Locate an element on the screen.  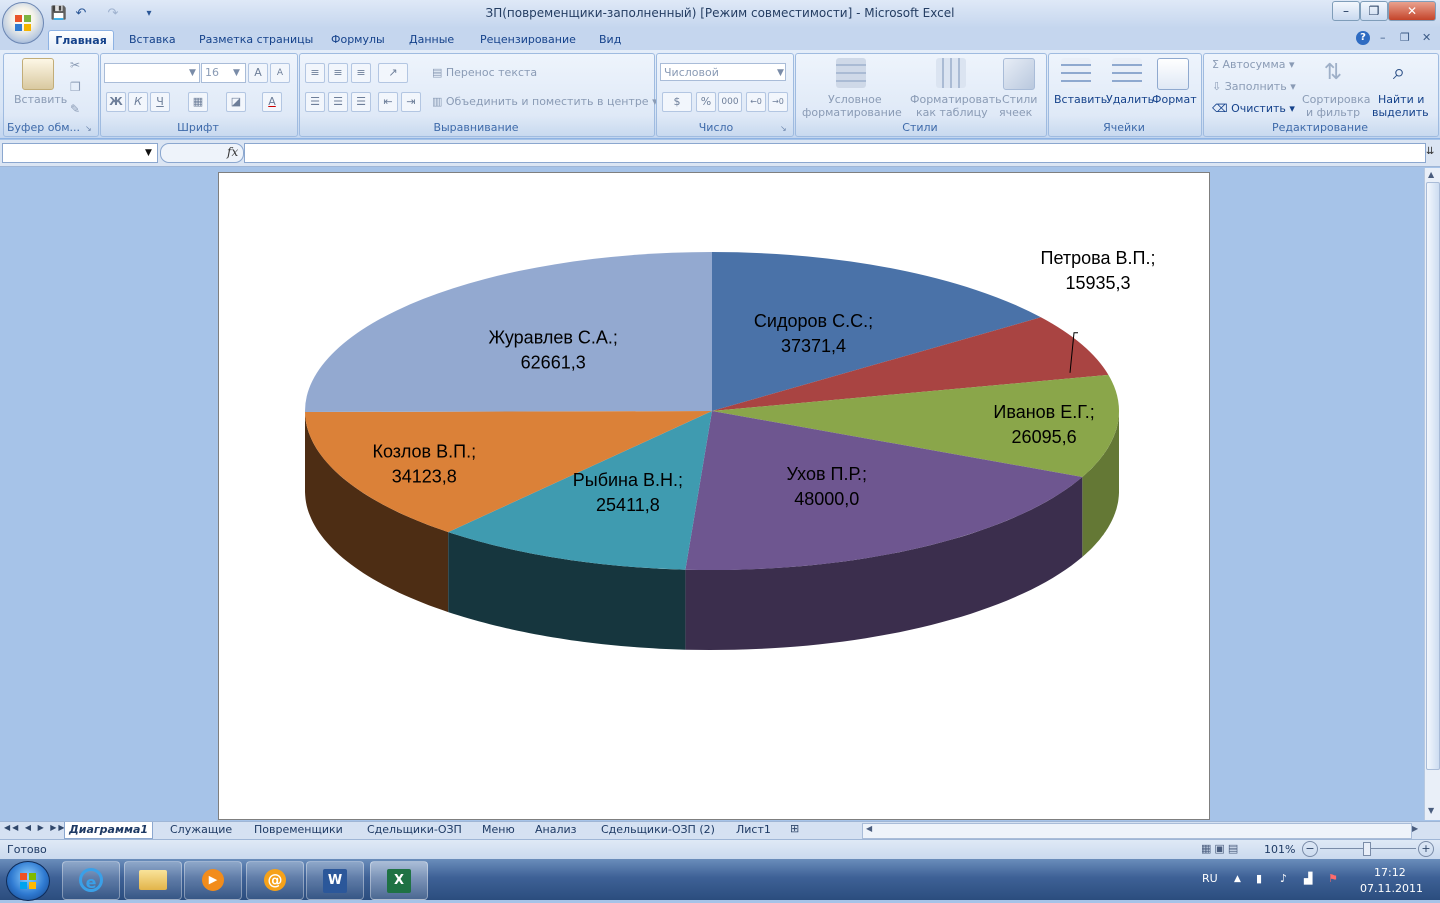
sort-filter-icon: ⇅ is located at coordinates (1333, 73).